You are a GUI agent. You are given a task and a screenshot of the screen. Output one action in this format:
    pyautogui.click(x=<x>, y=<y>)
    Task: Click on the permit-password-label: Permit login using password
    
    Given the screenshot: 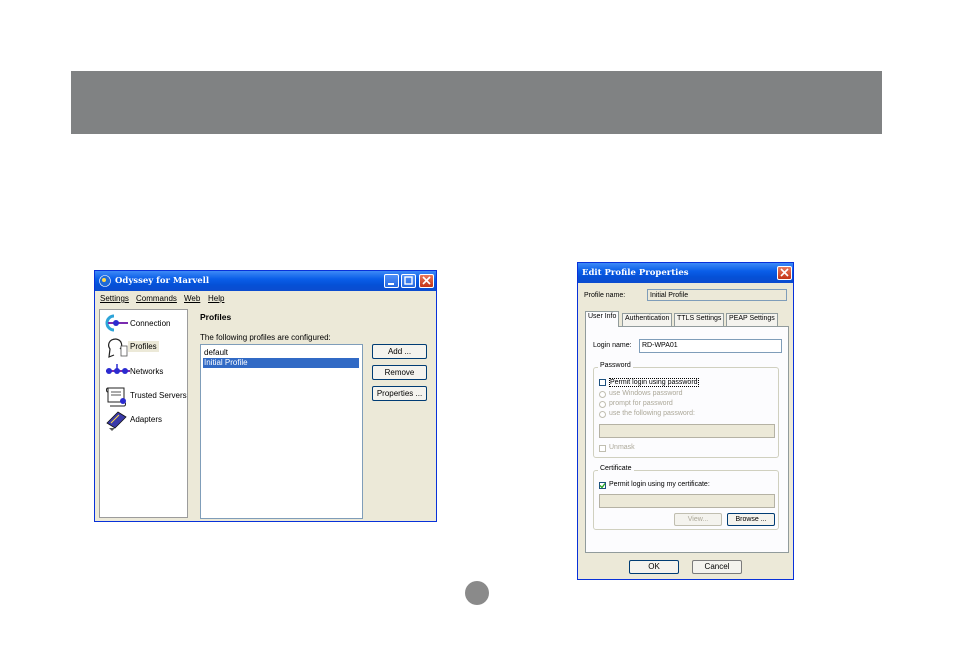 What is the action you would take?
    pyautogui.click(x=654, y=382)
    